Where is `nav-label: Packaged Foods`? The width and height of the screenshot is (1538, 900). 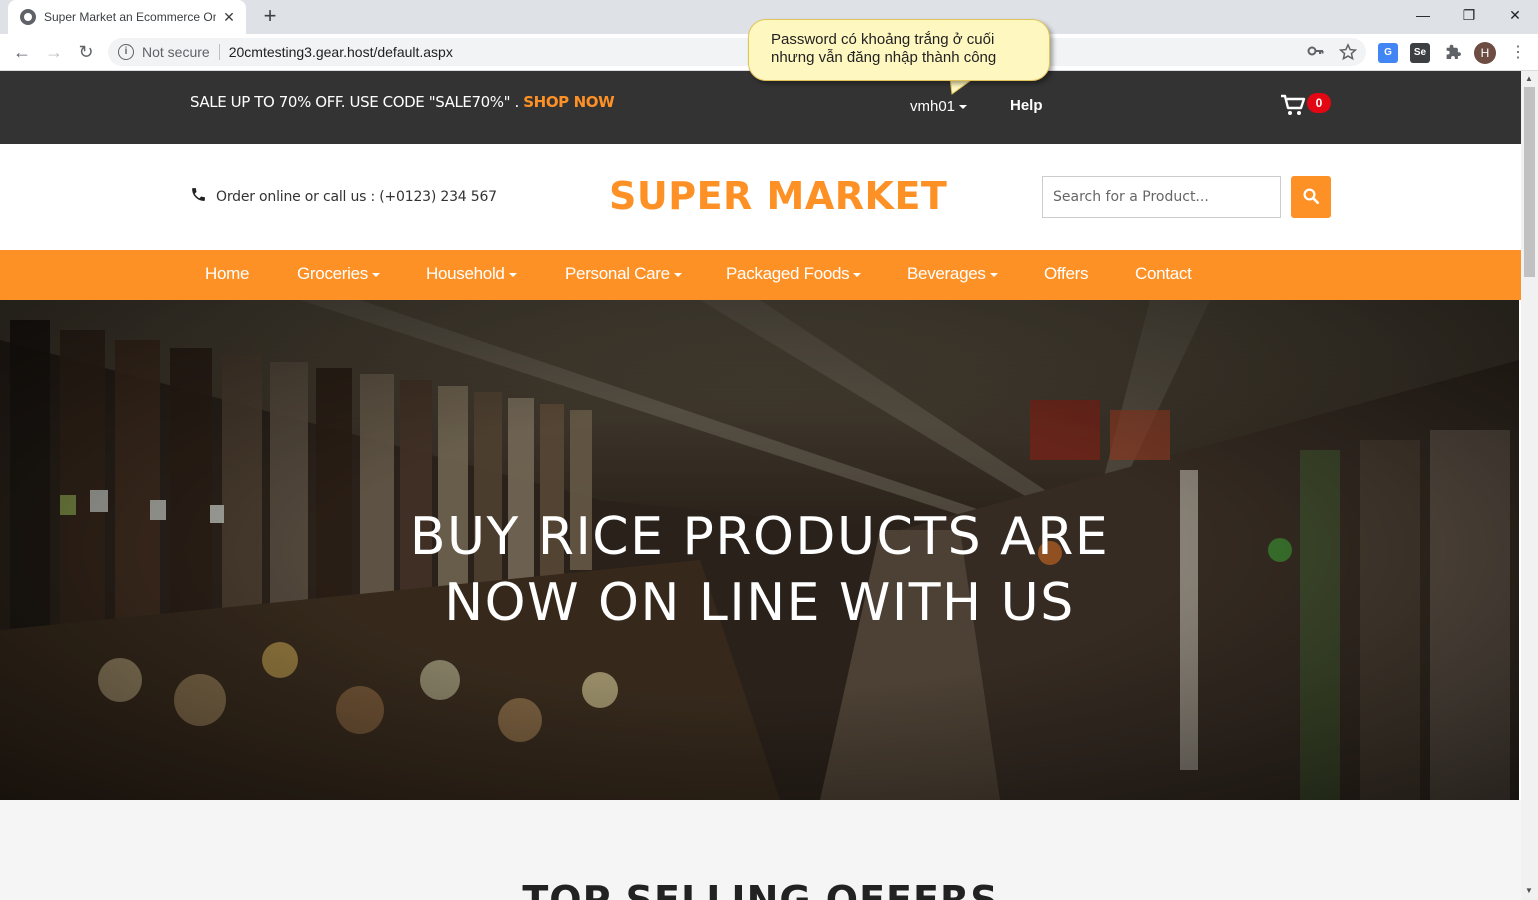 nav-label: Packaged Foods is located at coordinates (788, 273).